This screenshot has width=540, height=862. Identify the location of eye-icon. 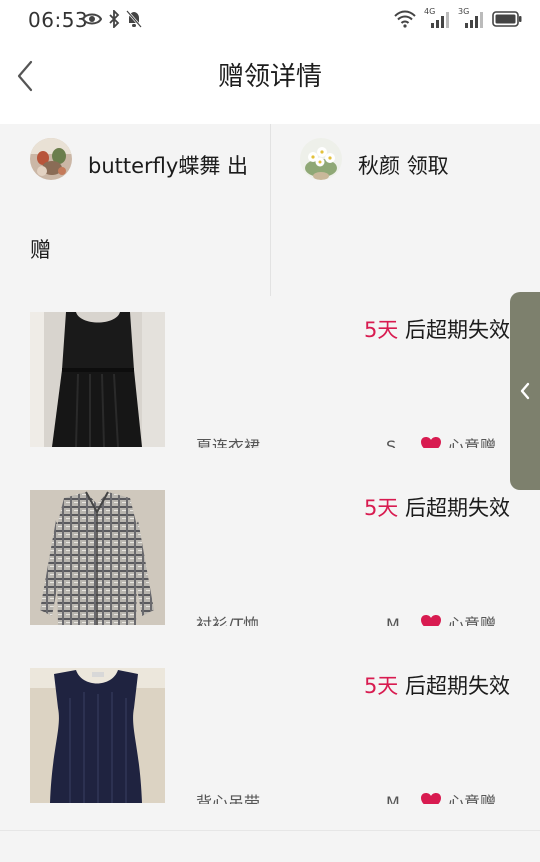
(92, 19).